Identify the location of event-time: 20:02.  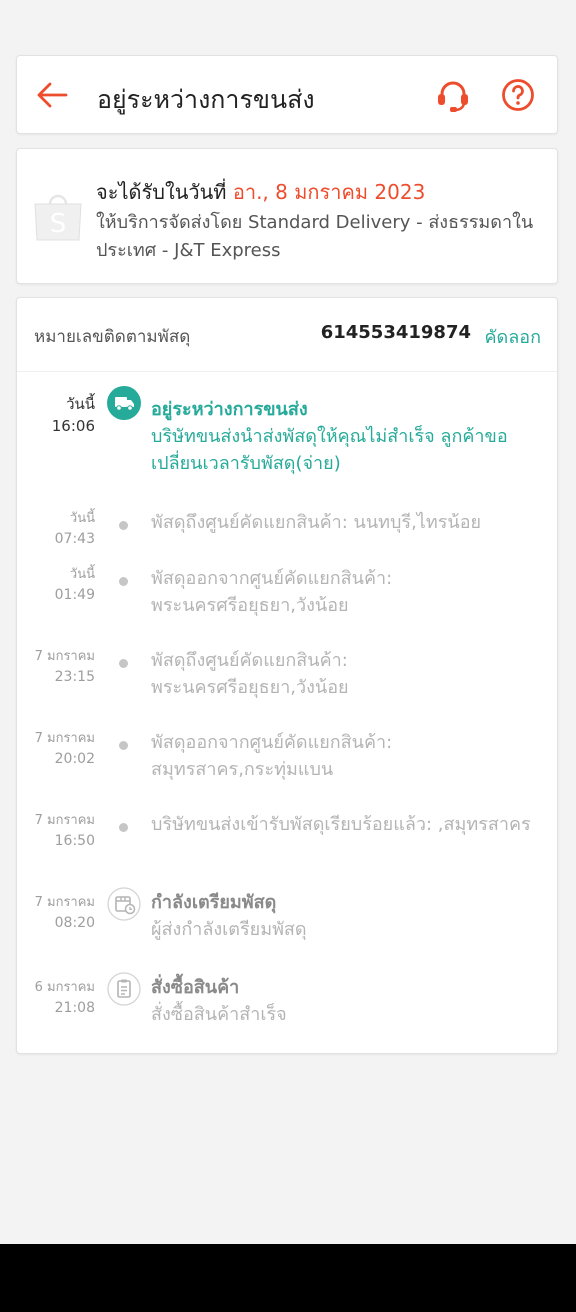
(74, 759).